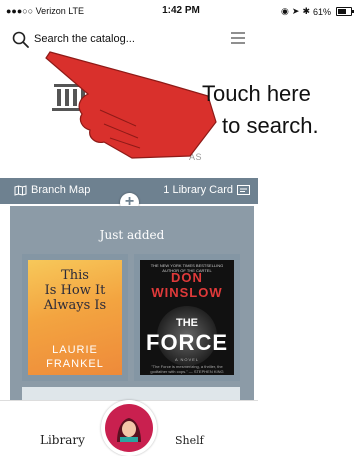 The height and width of the screenshot is (456, 362). What do you see at coordinates (270, 125) in the screenshot?
I see `callout-line-2: to search.` at bounding box center [270, 125].